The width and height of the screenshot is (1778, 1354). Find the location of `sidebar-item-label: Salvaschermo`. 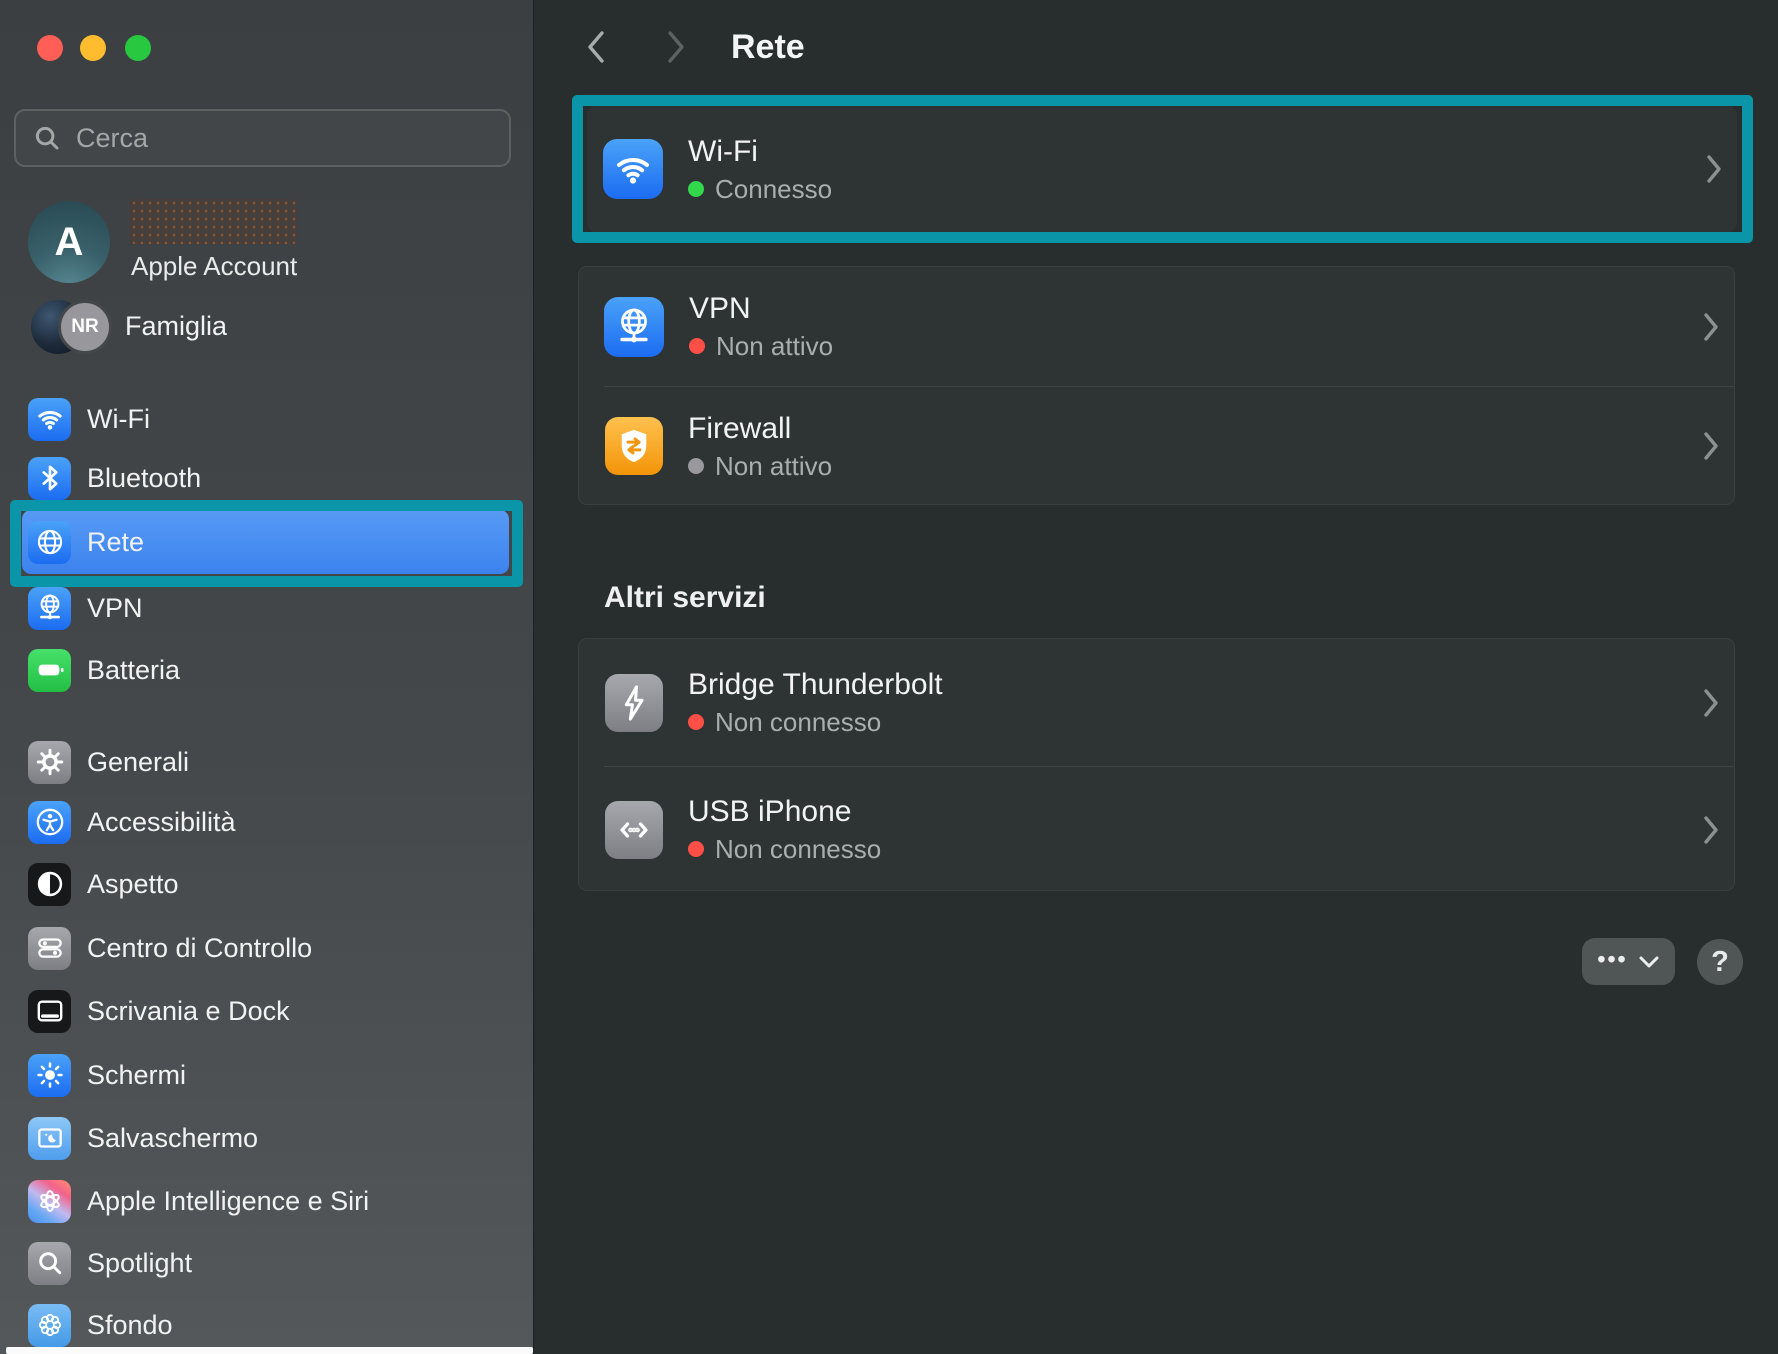

sidebar-item-label: Salvaschermo is located at coordinates (173, 1137).